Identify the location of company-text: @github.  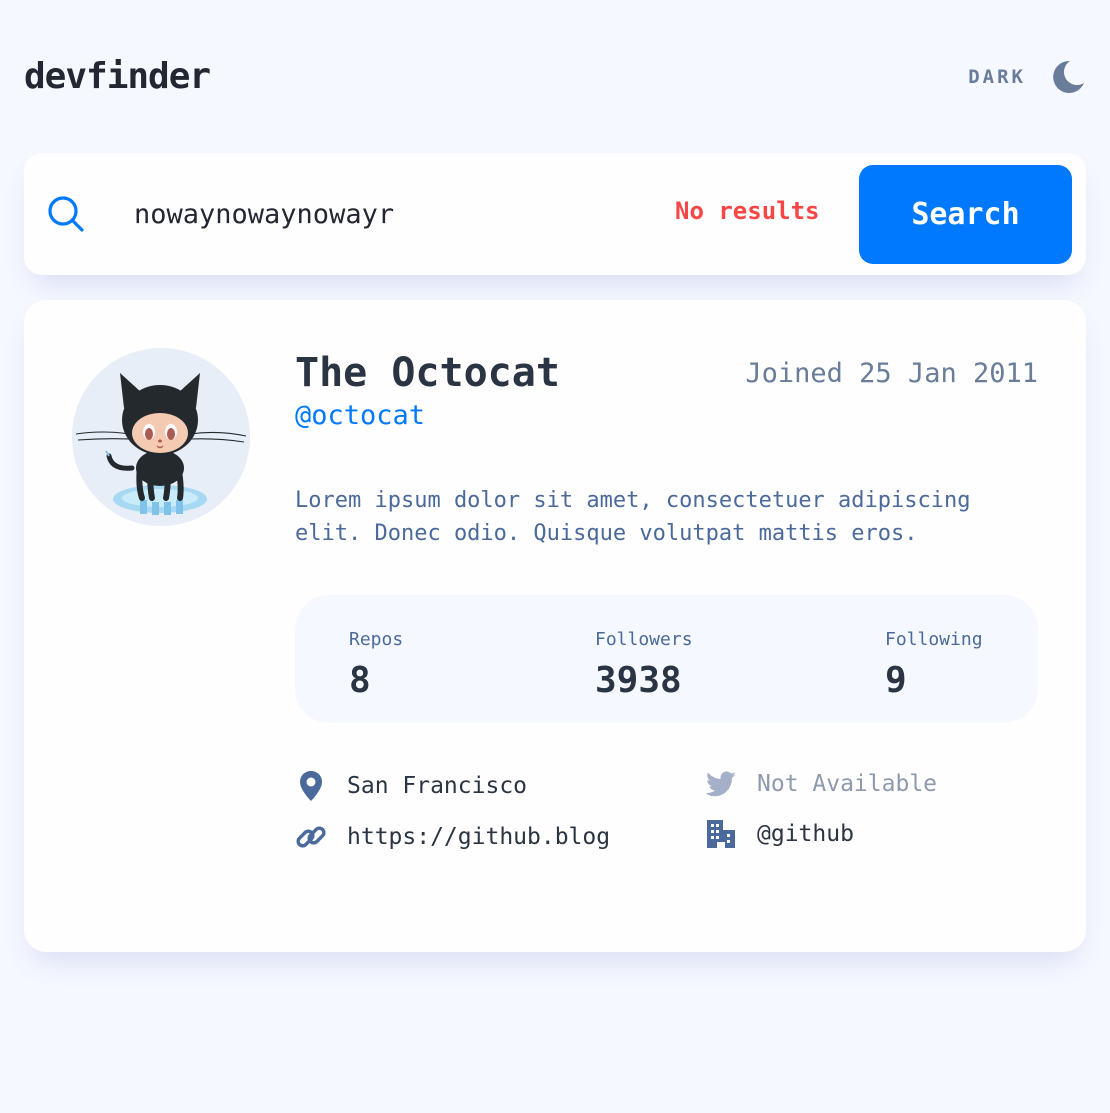
(805, 834).